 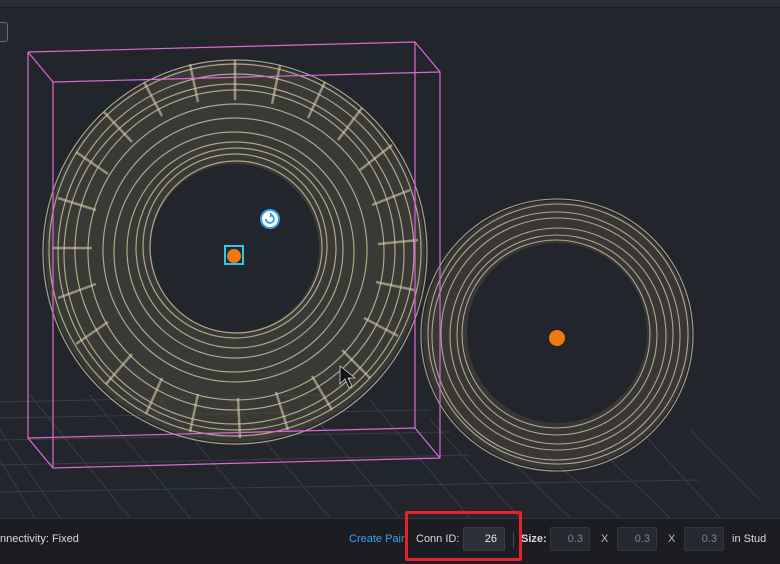 What do you see at coordinates (534, 539) in the screenshot?
I see `size-label: Size:` at bounding box center [534, 539].